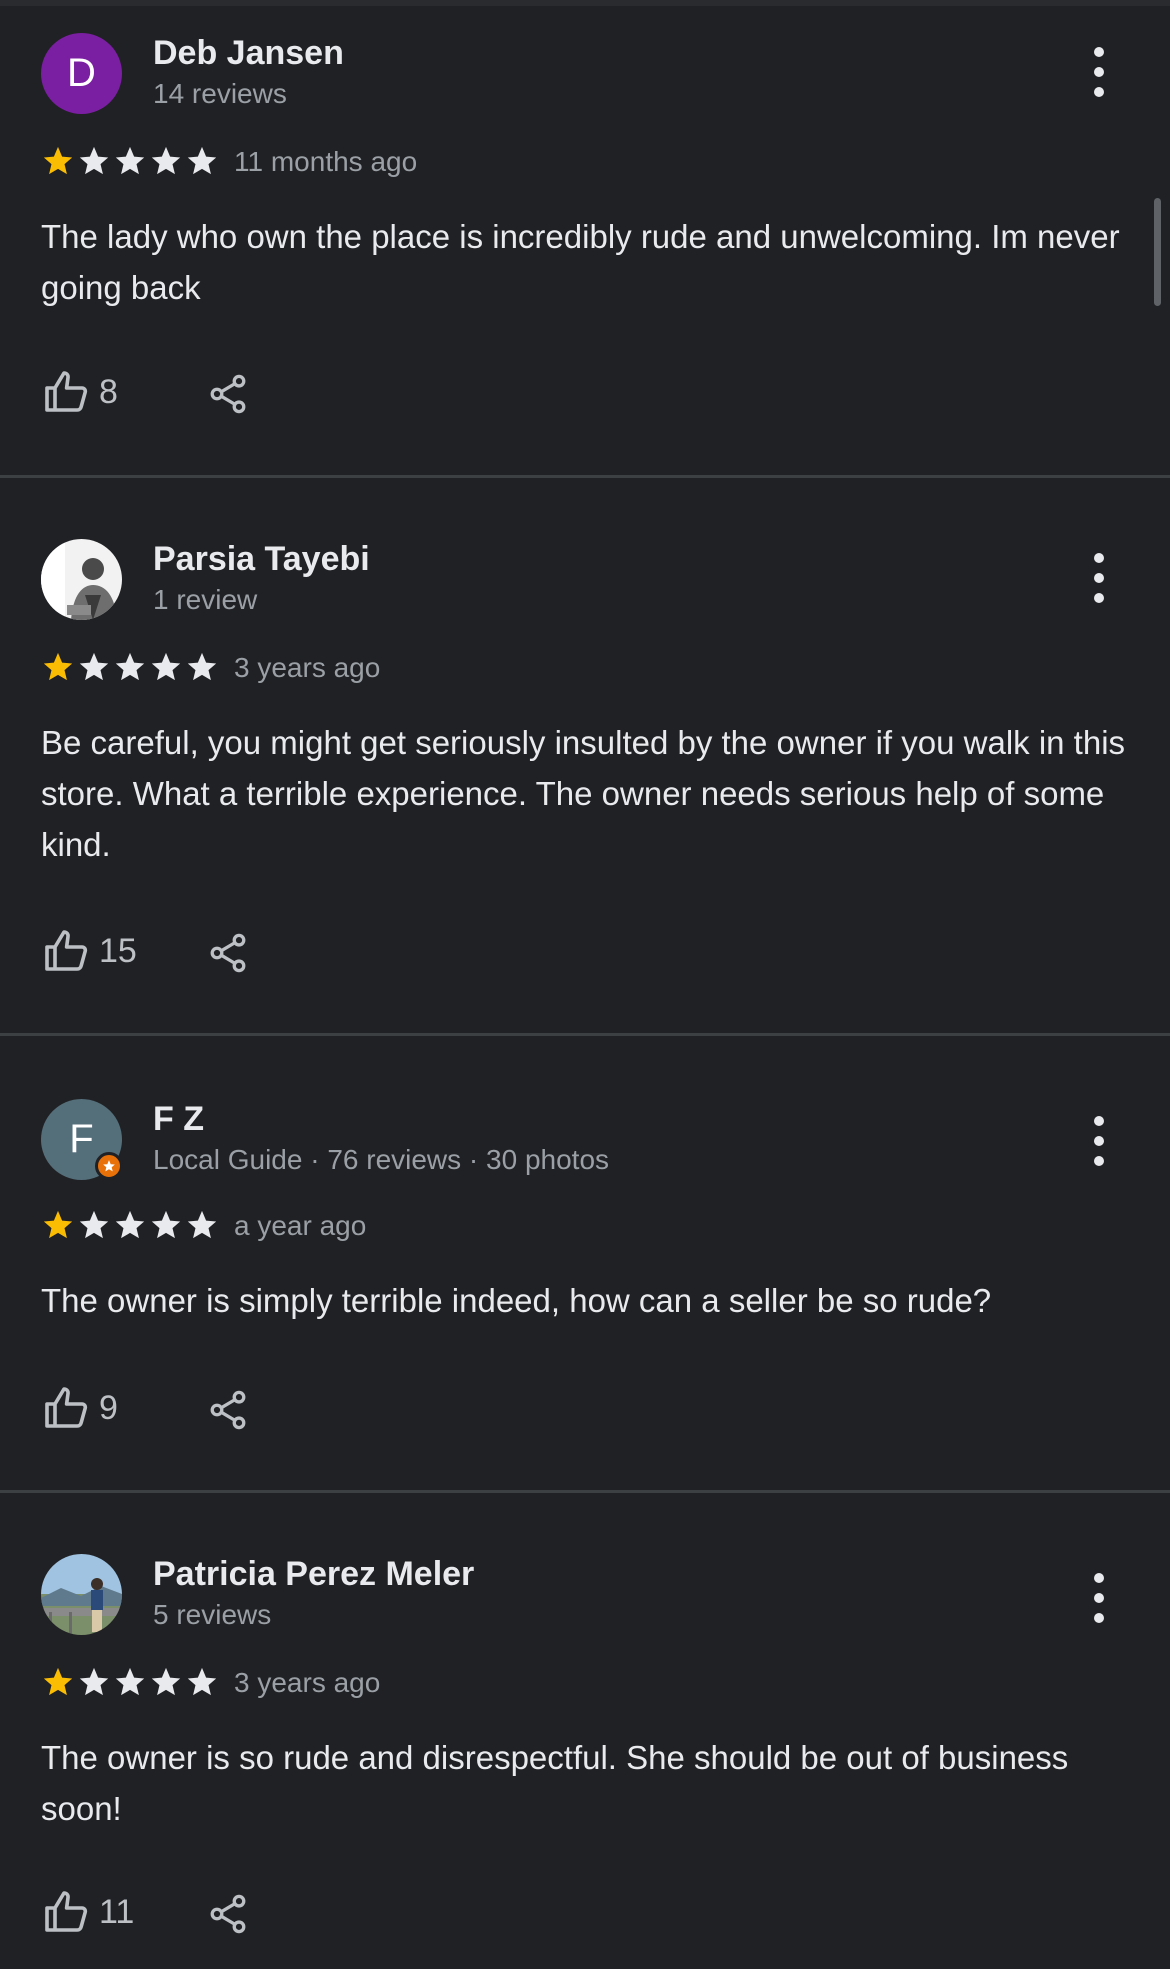  Describe the element at coordinates (261, 559) in the screenshot. I see `reviewer-name: Parsia Tayebi` at that location.